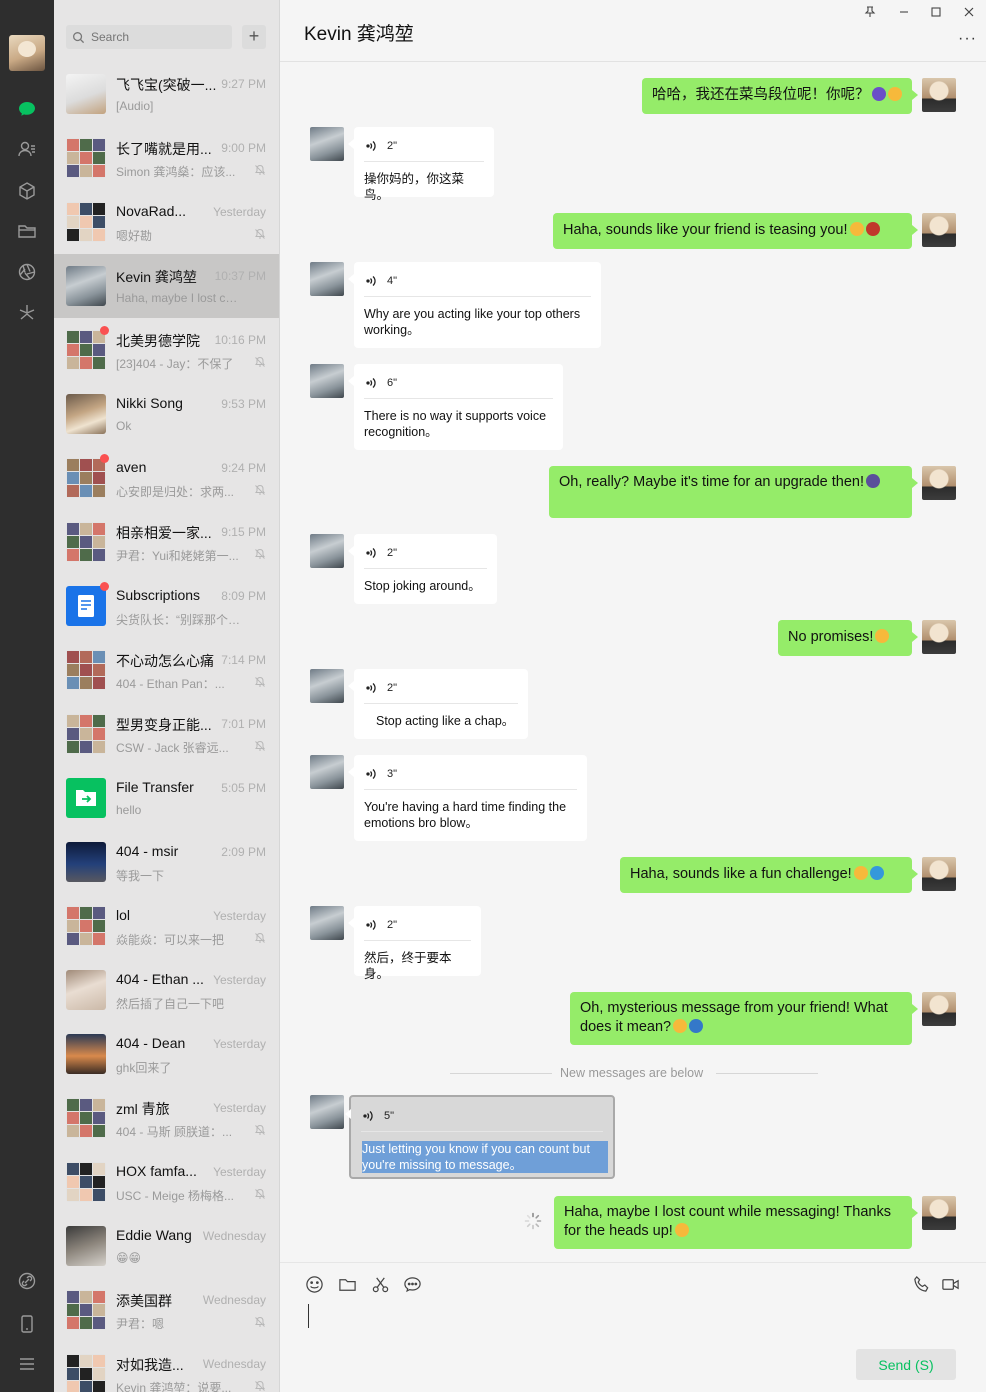 The image size is (986, 1392). What do you see at coordinates (848, 638) in the screenshot?
I see `outgoing-message: No promises!` at bounding box center [848, 638].